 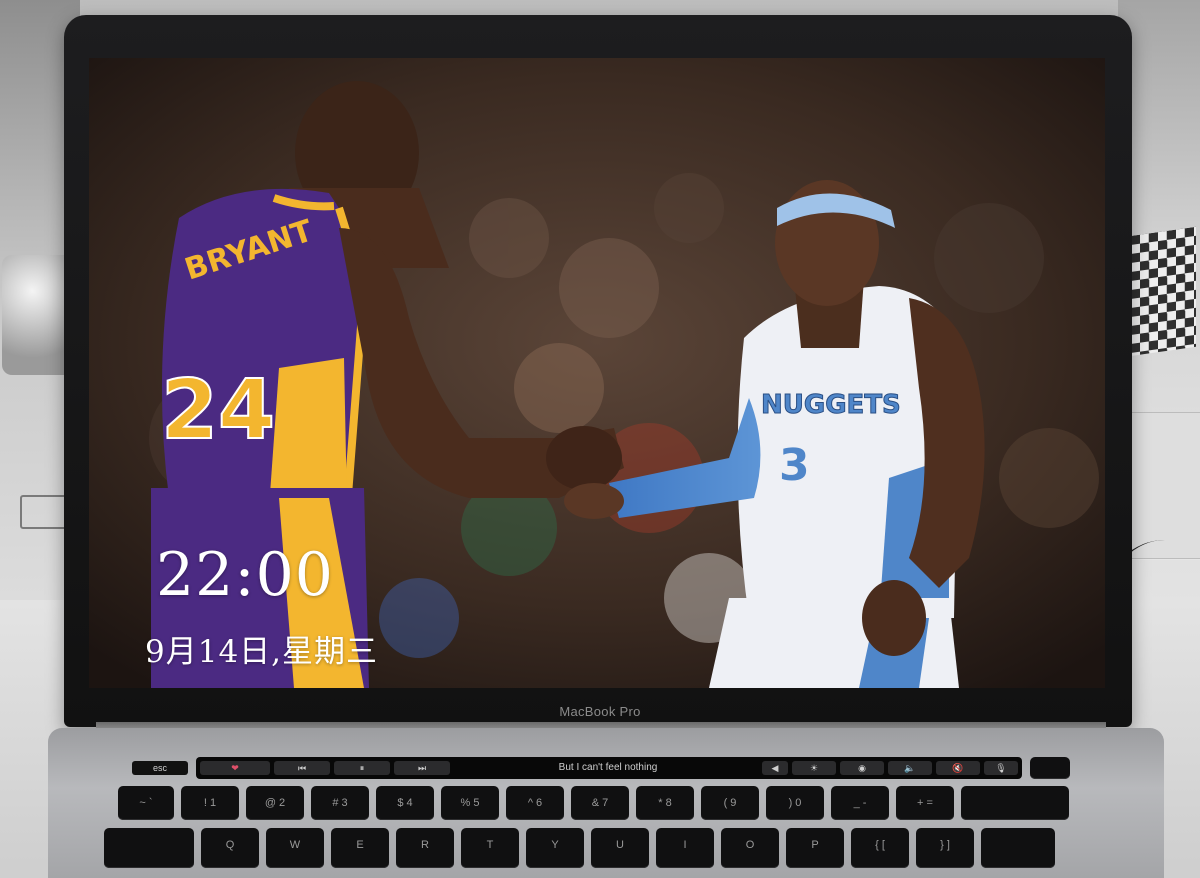 What do you see at coordinates (245, 575) in the screenshot?
I see `lock-screen-time: 22:00` at bounding box center [245, 575].